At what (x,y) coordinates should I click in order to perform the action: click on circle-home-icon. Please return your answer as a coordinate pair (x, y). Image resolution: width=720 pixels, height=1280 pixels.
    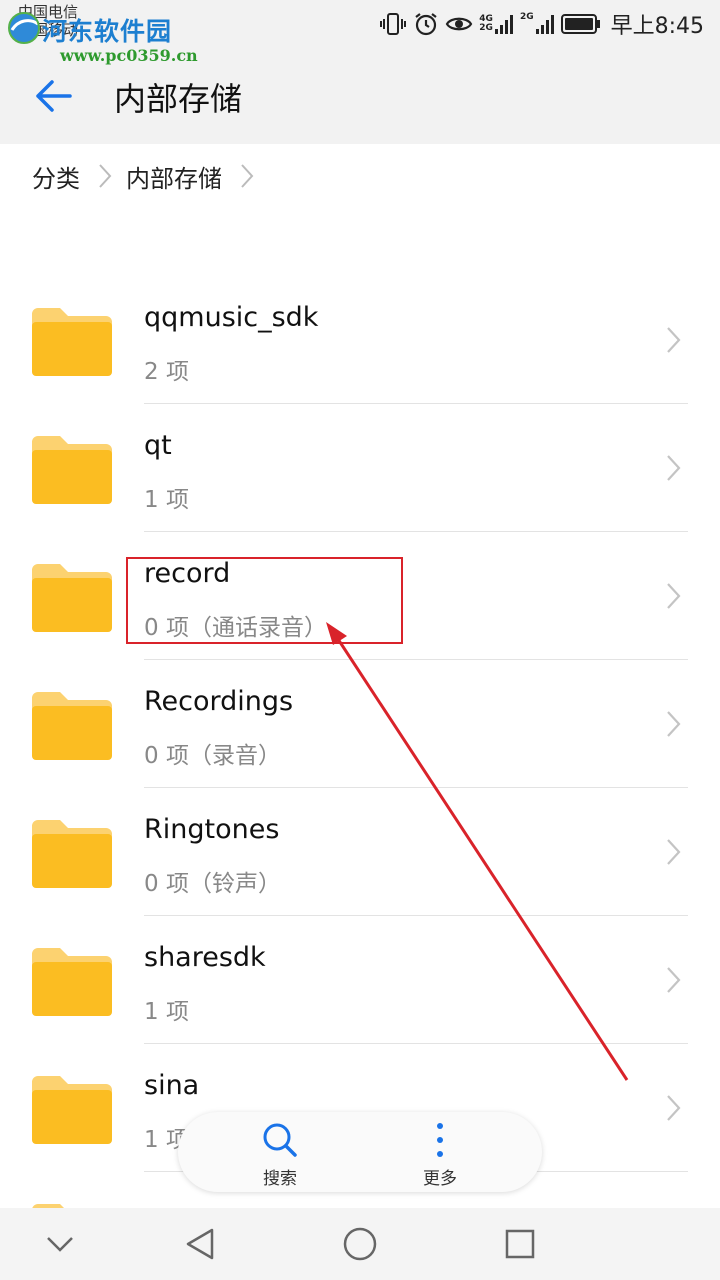
    Looking at the image, I should click on (360, 1244).